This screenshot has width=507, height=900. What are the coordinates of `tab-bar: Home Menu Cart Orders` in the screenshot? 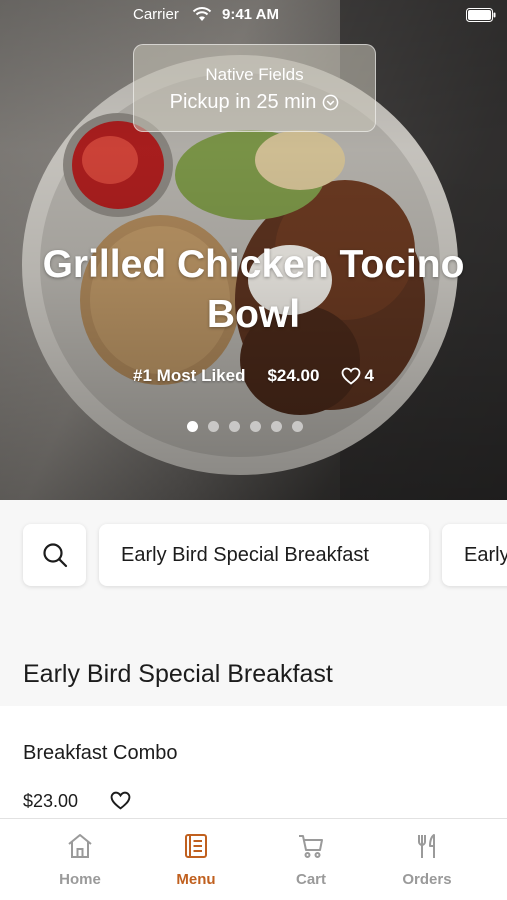 It's located at (253, 859).